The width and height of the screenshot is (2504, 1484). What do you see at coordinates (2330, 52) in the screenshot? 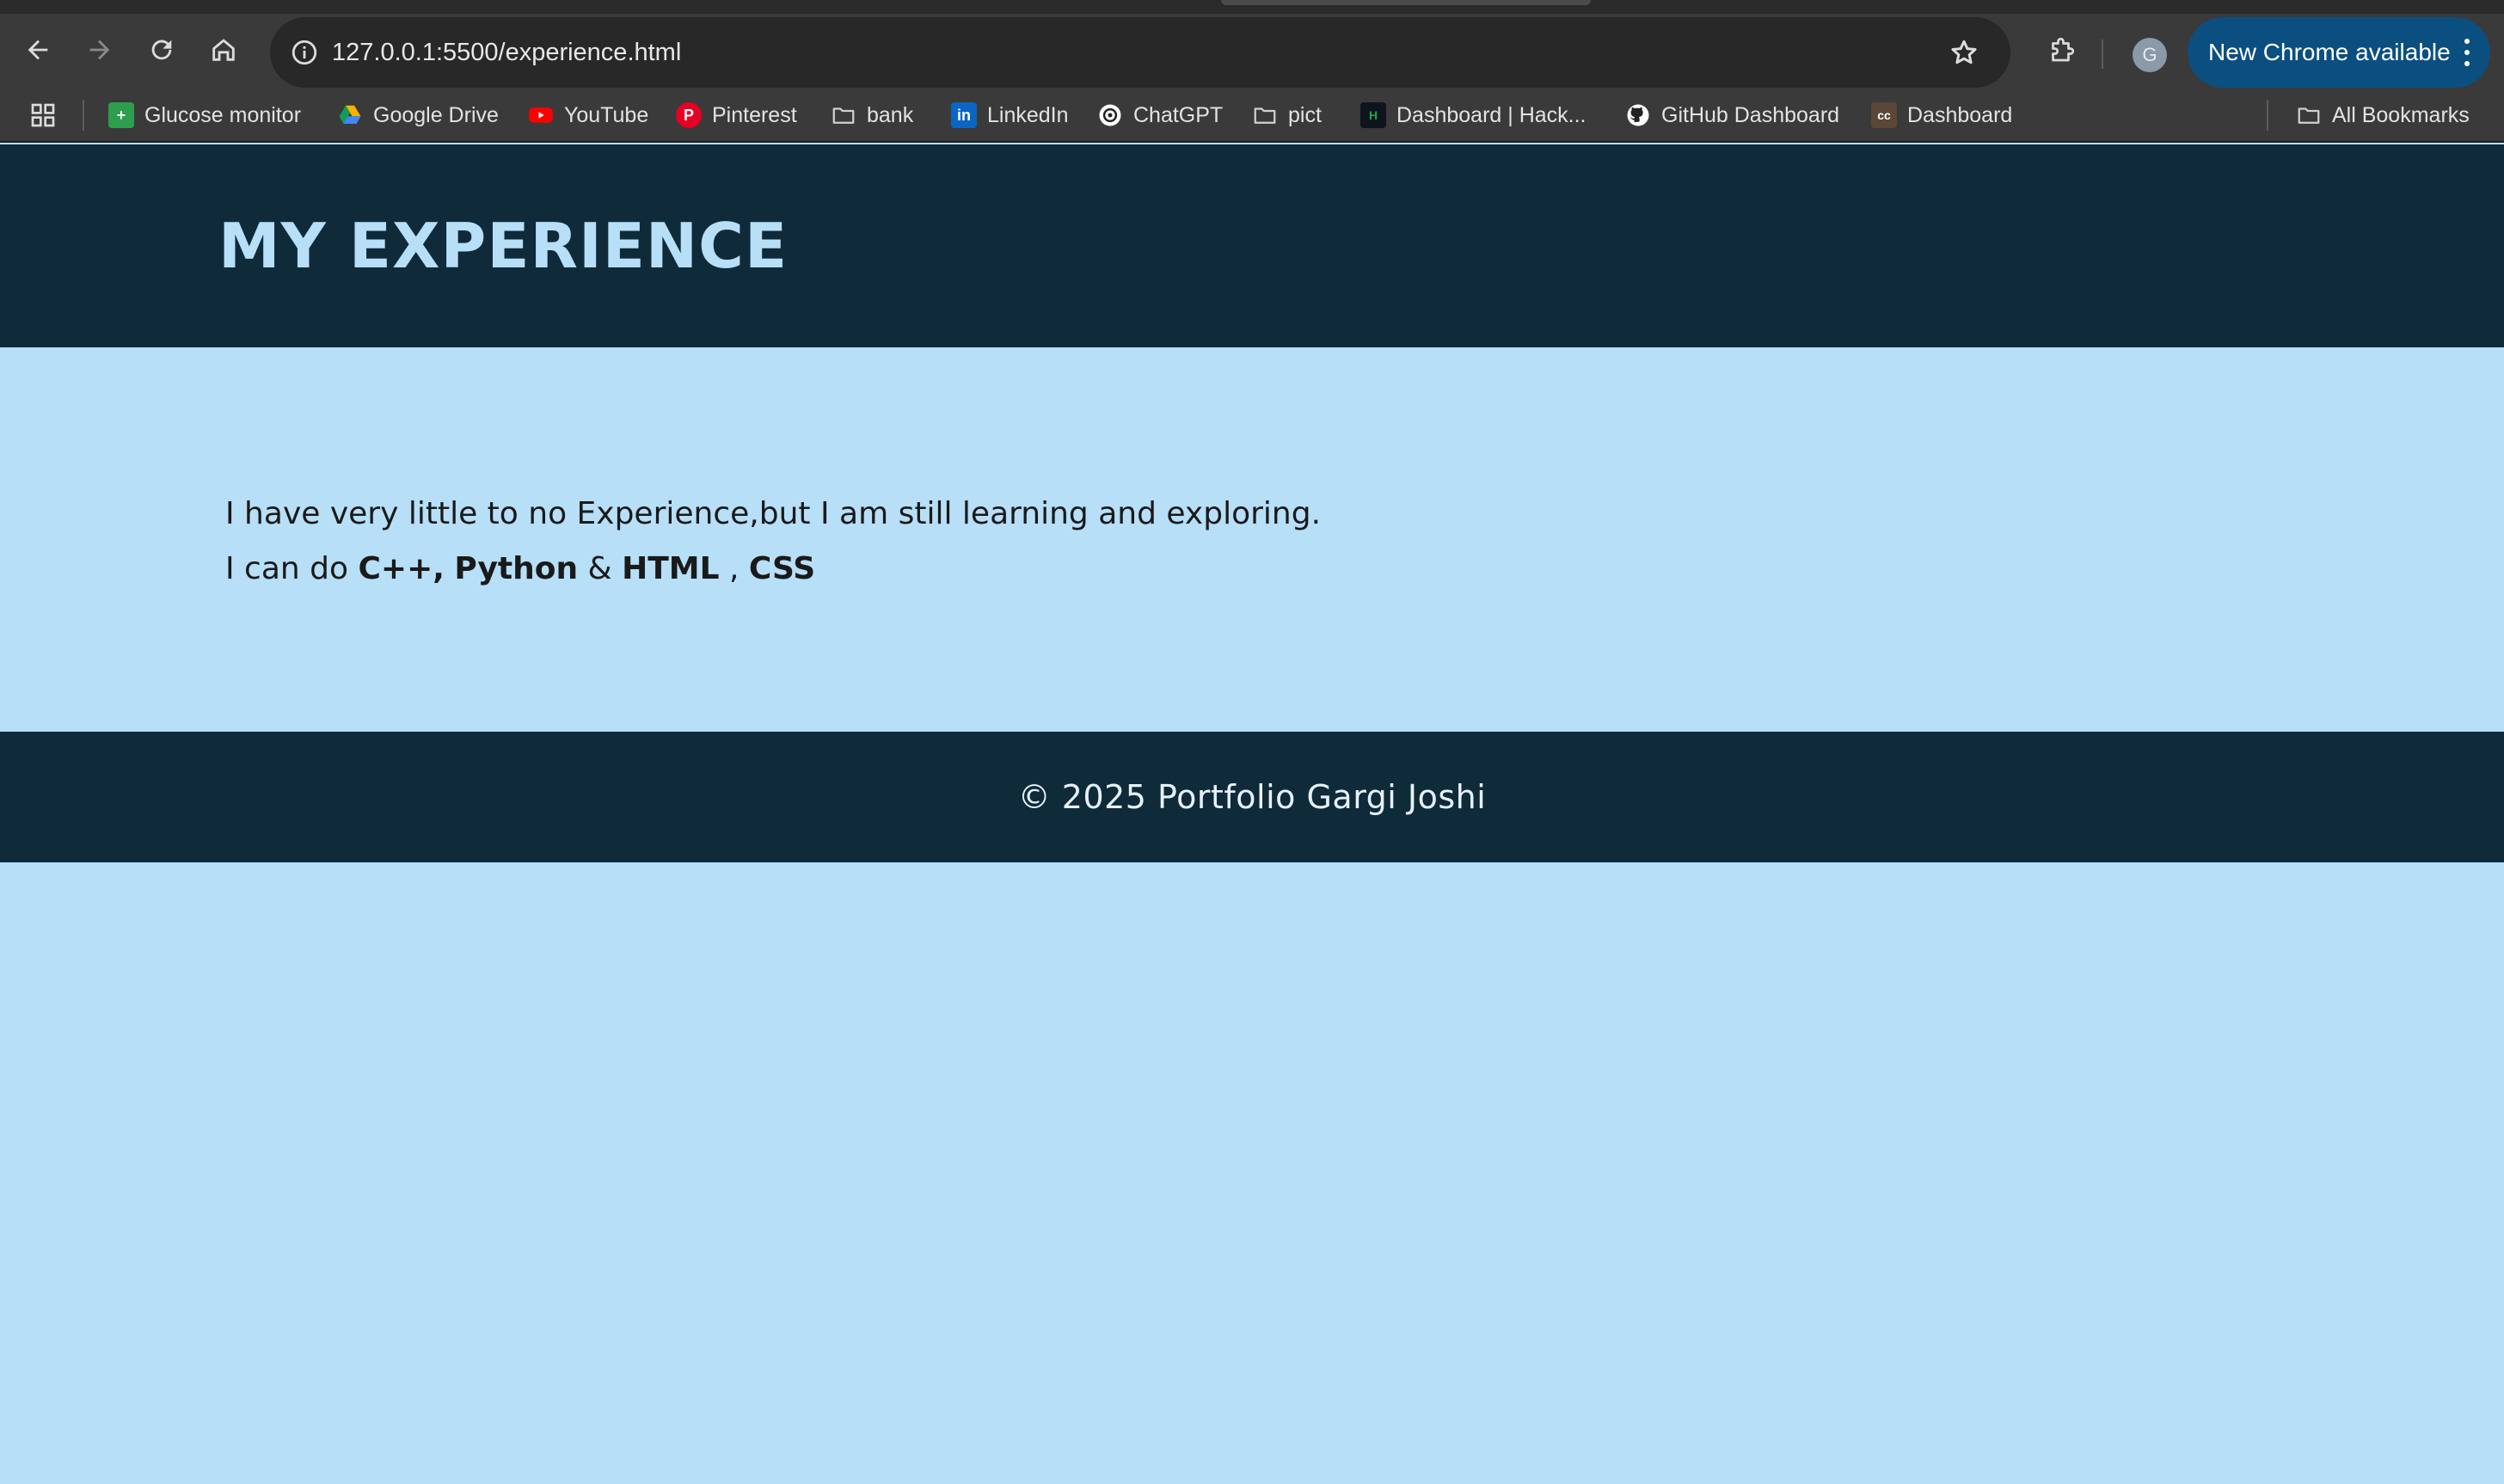
I see `update-label: New Chrome available` at bounding box center [2330, 52].